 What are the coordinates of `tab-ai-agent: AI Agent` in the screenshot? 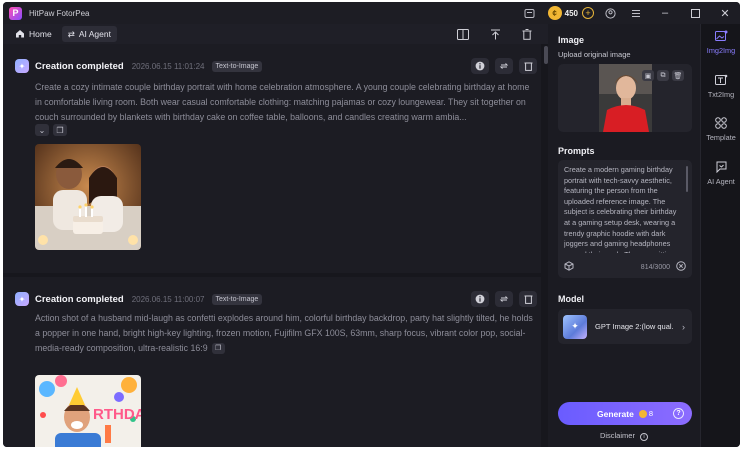 It's located at (720, 173).